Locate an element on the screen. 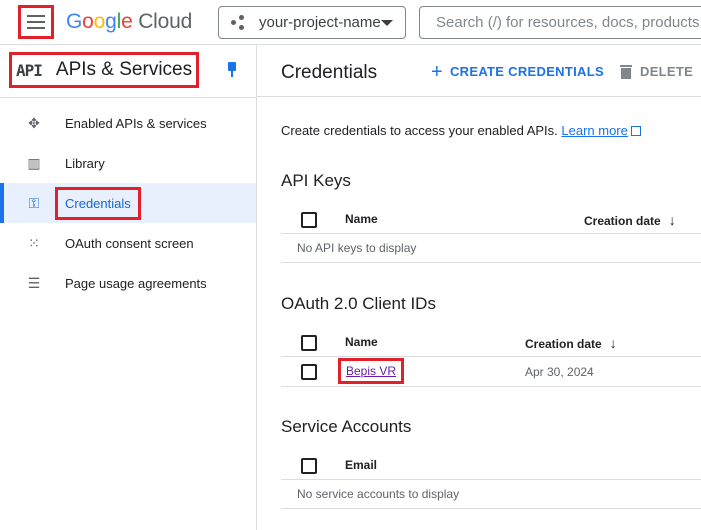 This screenshot has width=701, height=530. trash-icon is located at coordinates (626, 71).